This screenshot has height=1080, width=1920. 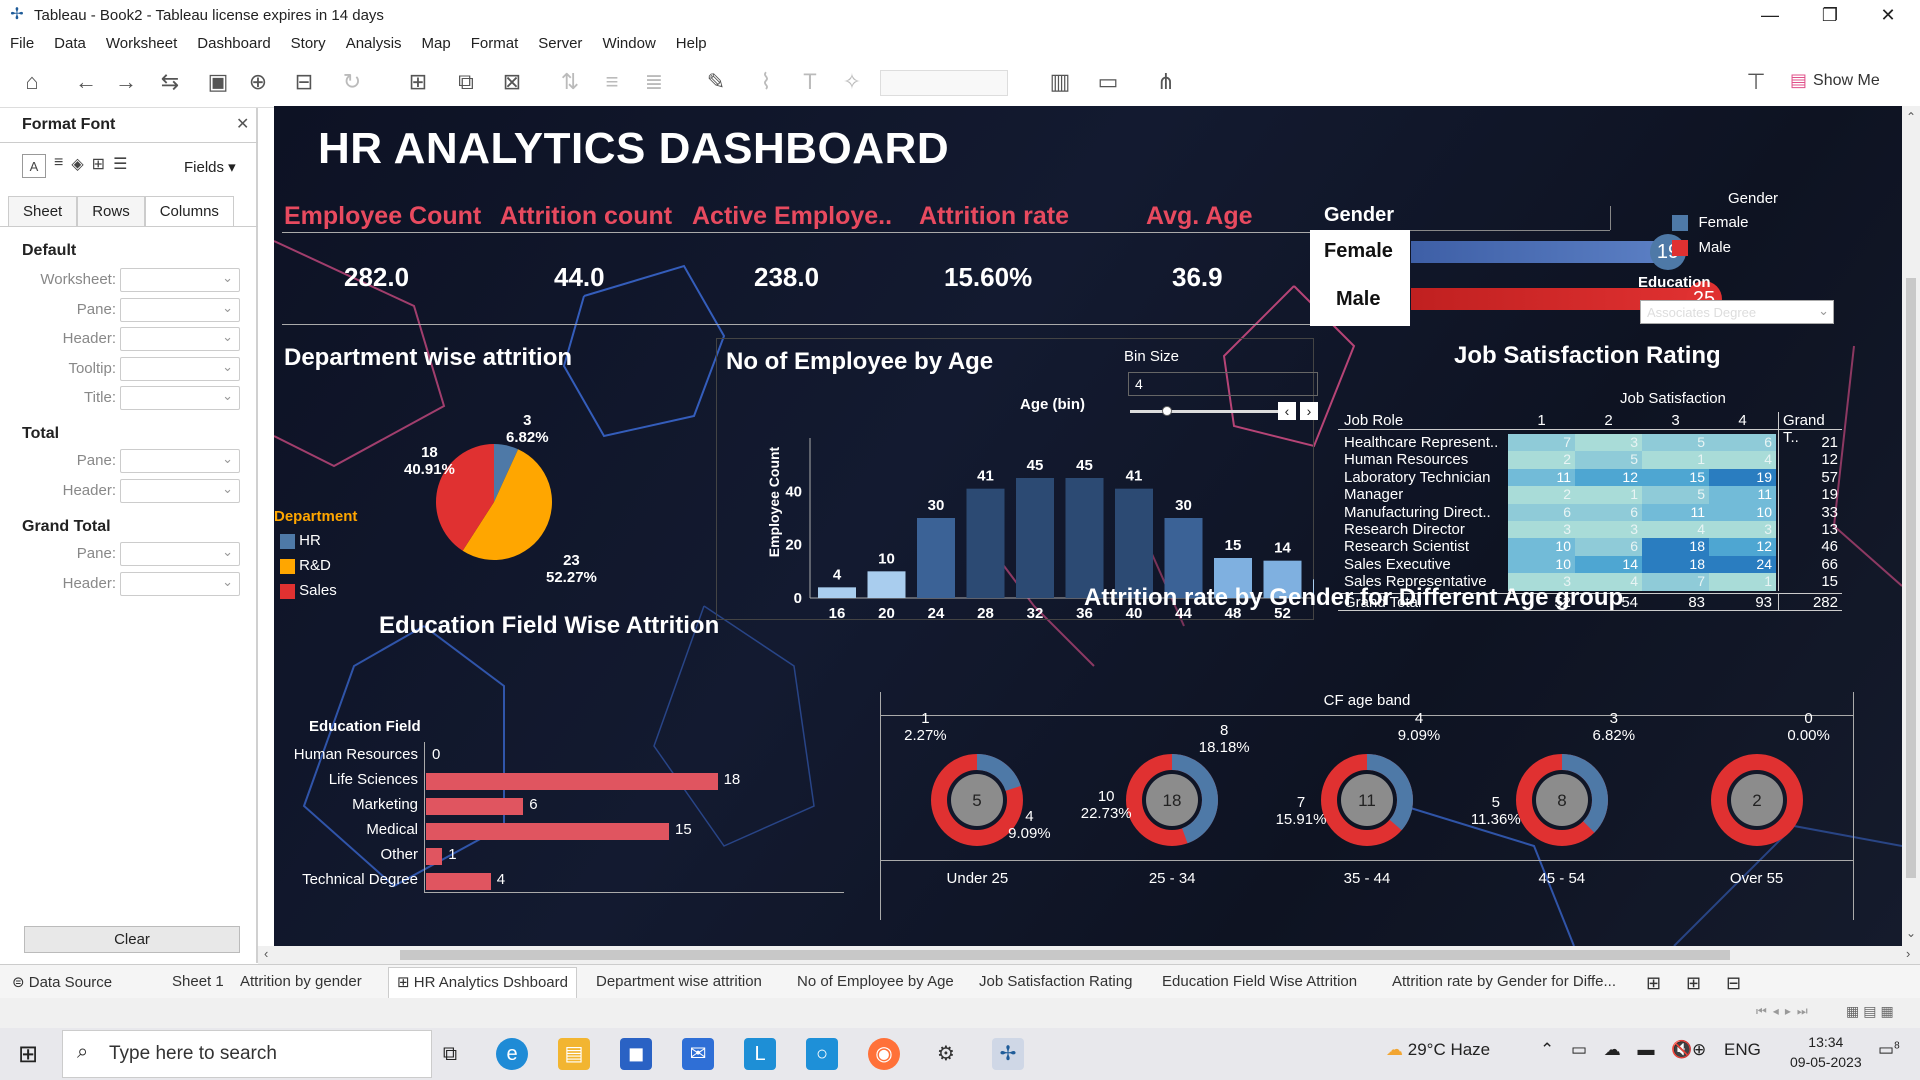 What do you see at coordinates (1826, 1052) in the screenshot?
I see `clock: 13:34 09-05-2023` at bounding box center [1826, 1052].